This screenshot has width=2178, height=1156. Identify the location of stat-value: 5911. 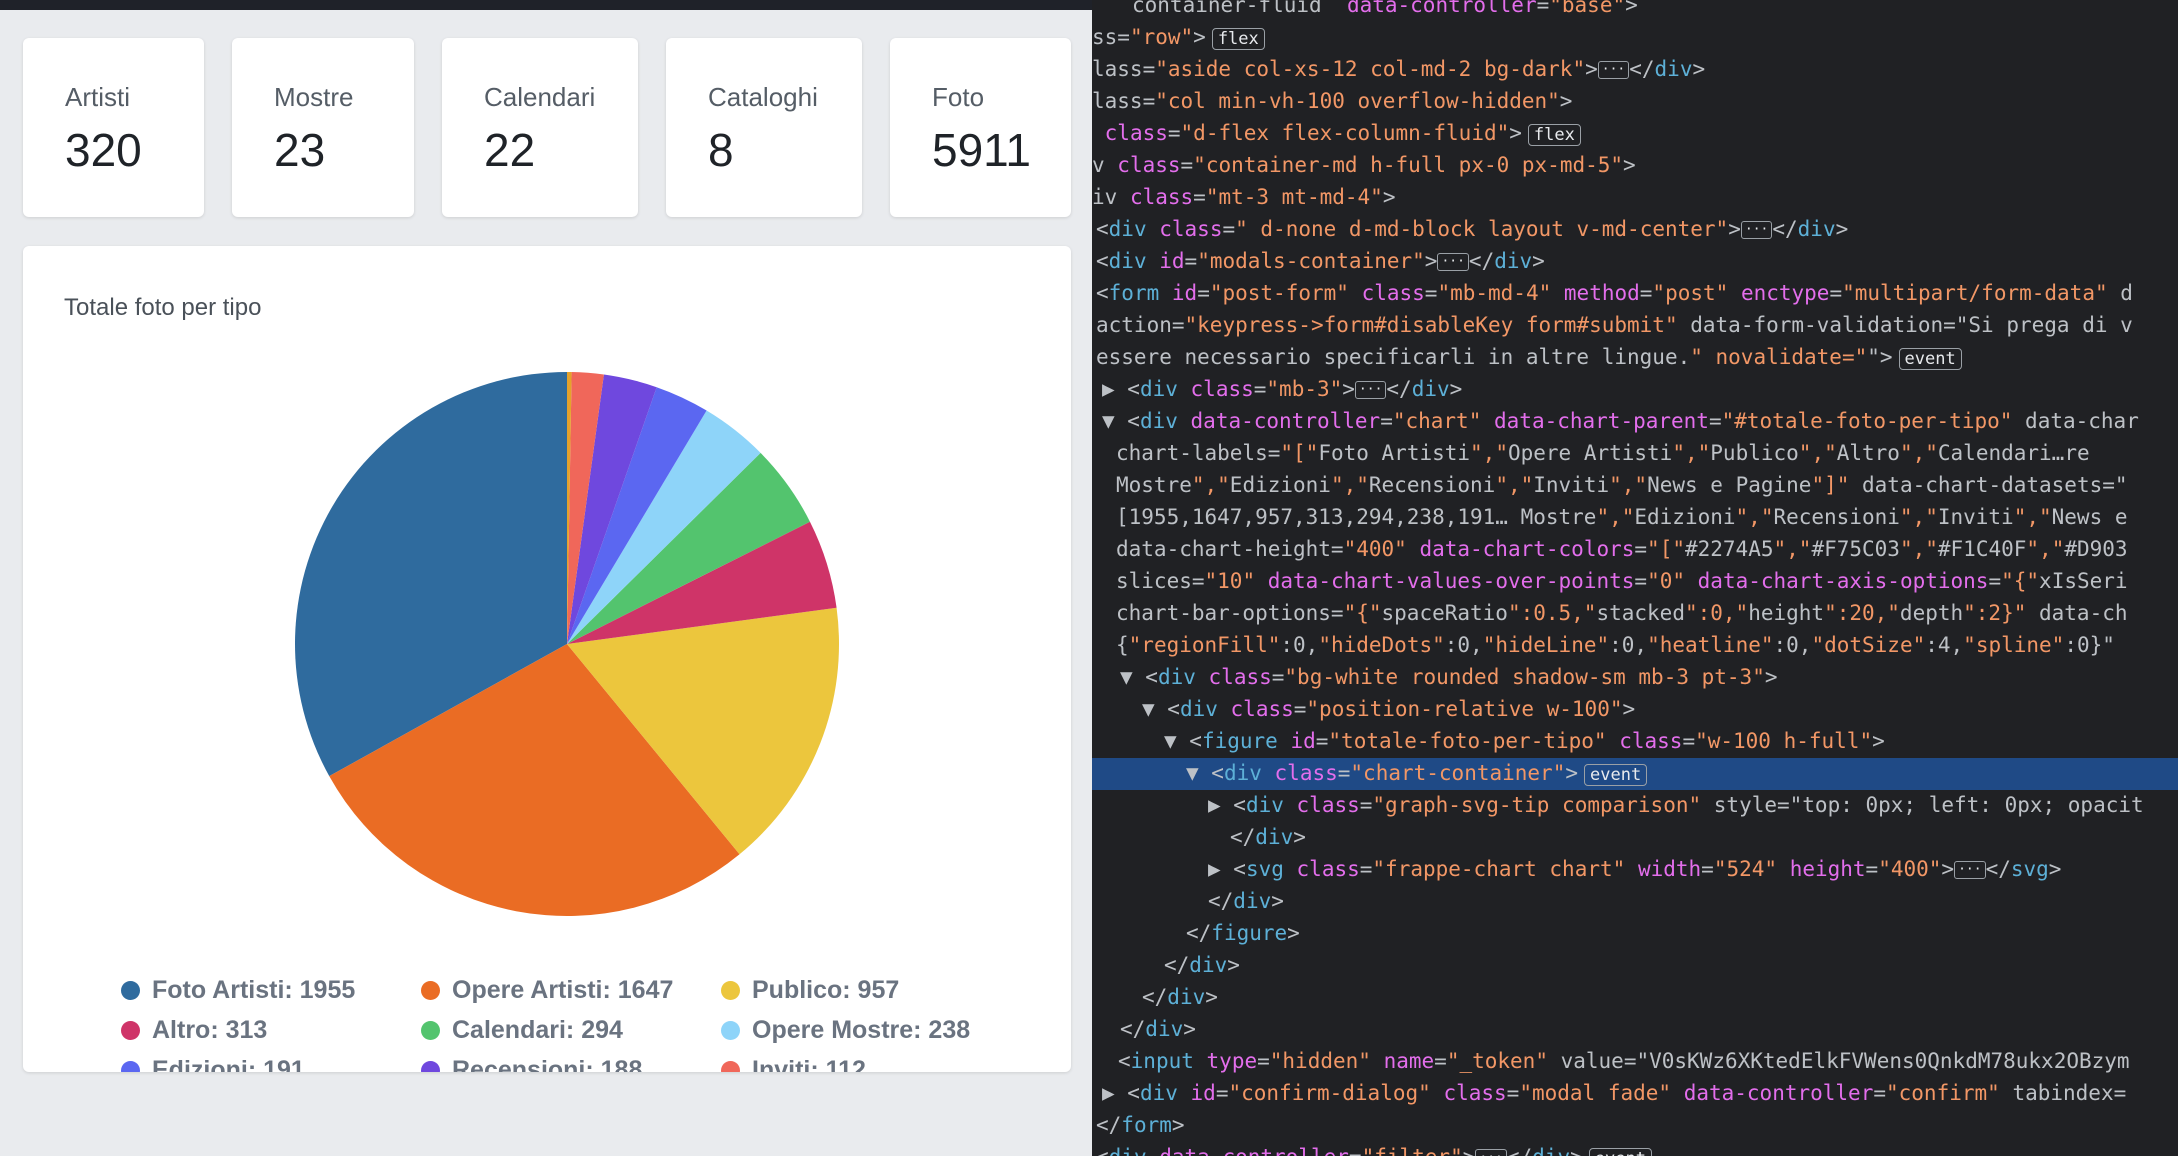
(981, 150).